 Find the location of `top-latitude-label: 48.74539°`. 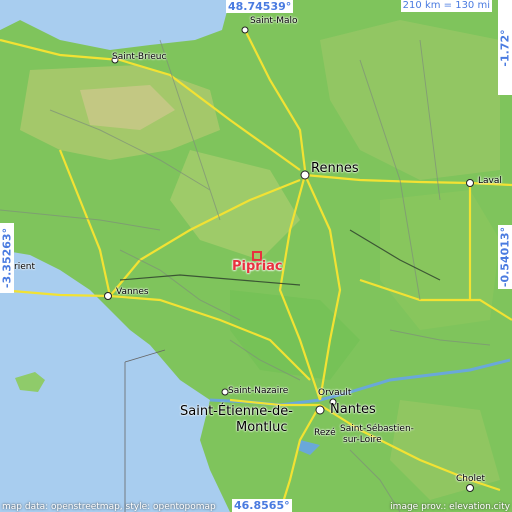

top-latitude-label: 48.74539° is located at coordinates (260, 6).